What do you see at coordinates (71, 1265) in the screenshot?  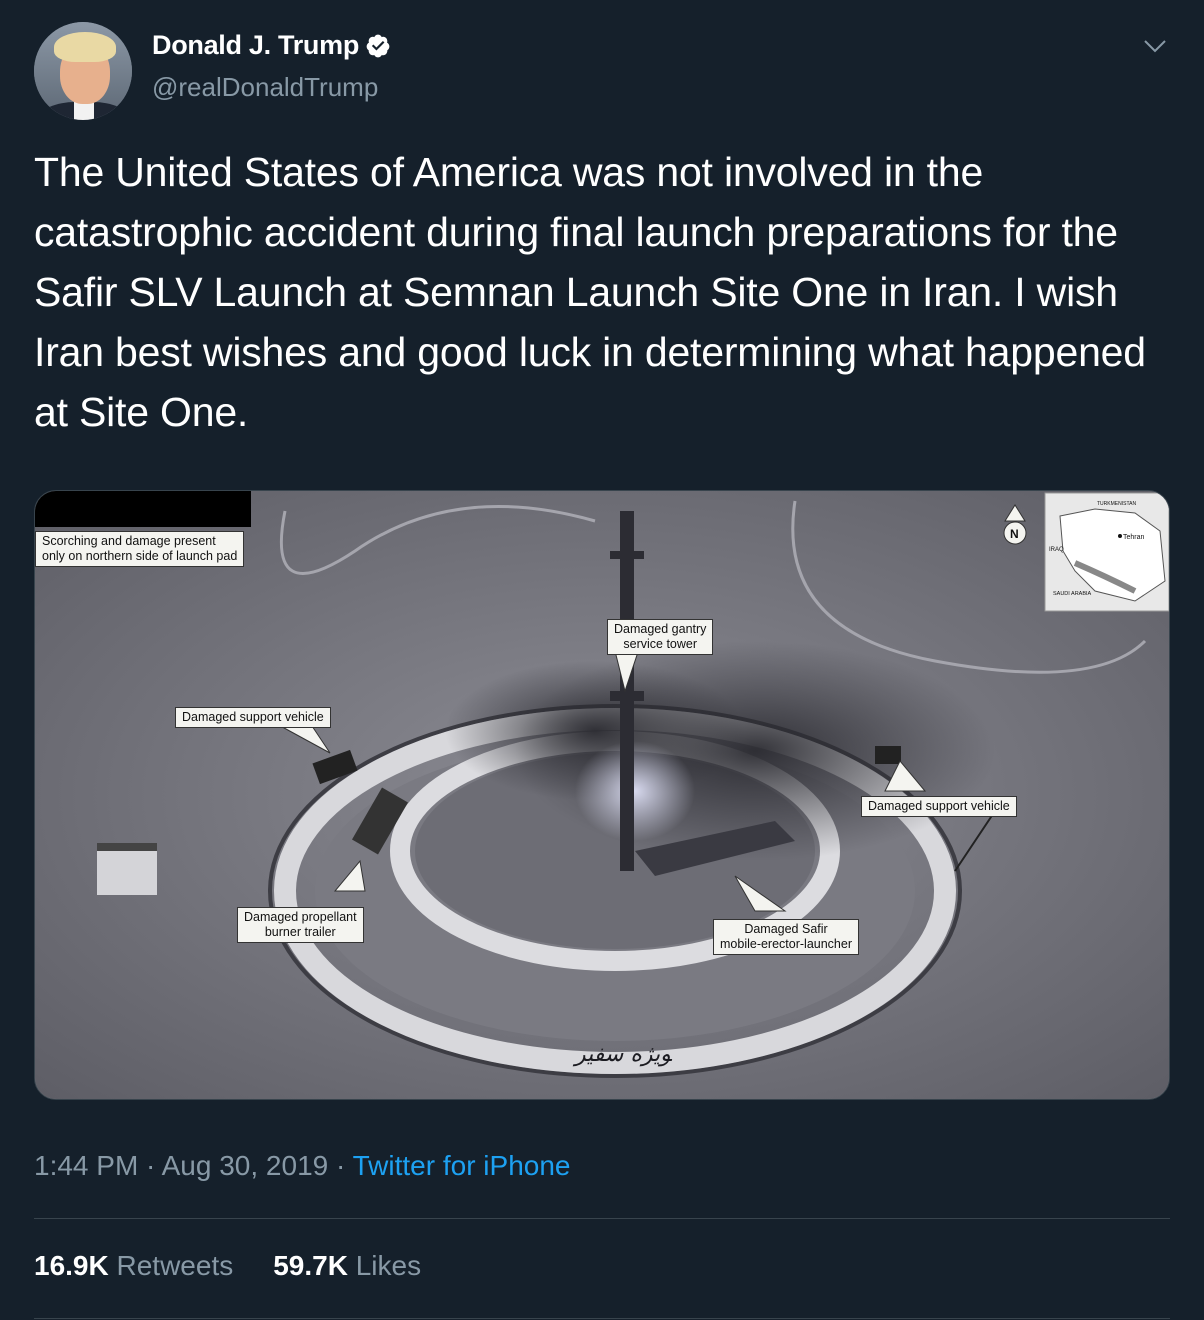 I see `retweets-count: 16.9K` at bounding box center [71, 1265].